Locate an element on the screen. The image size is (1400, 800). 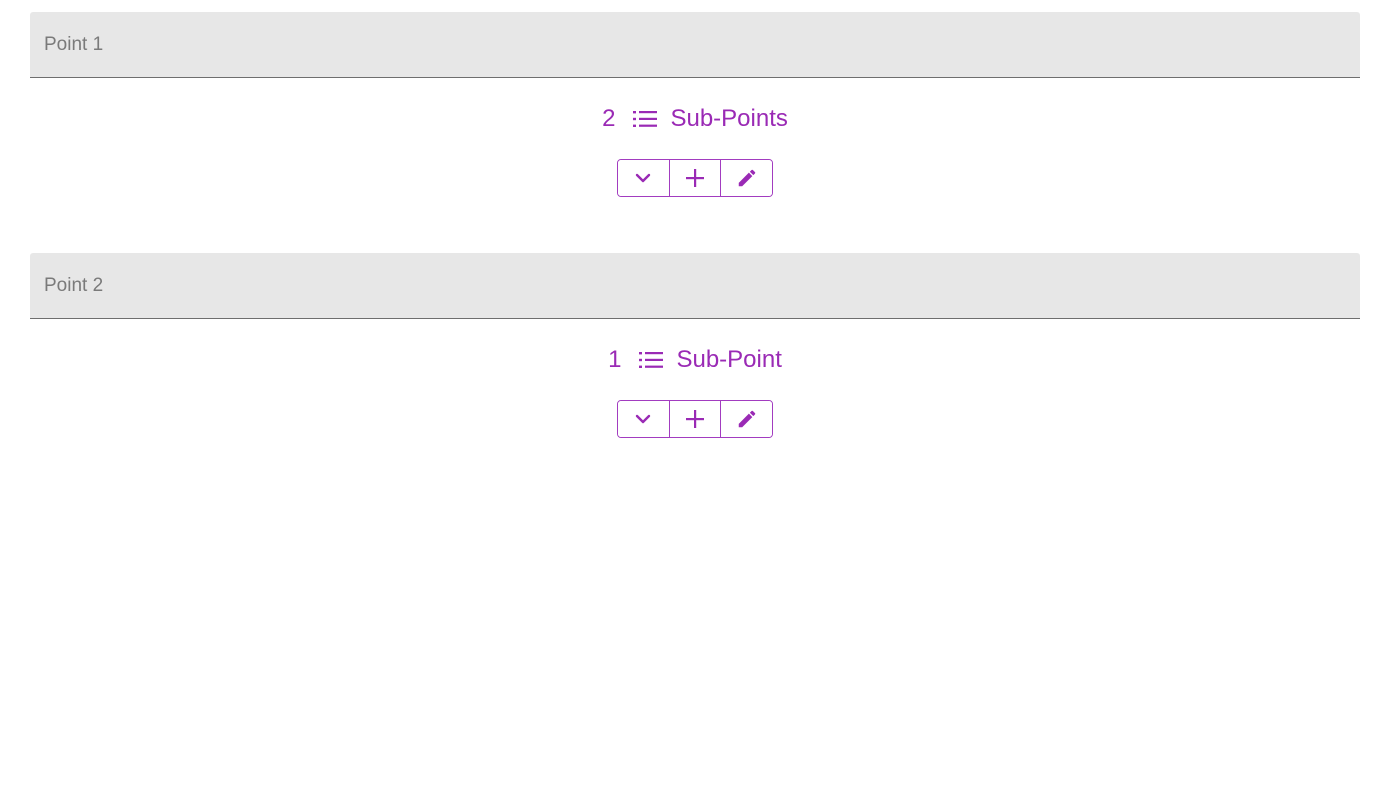
point-header: Point 1 is located at coordinates (695, 45).